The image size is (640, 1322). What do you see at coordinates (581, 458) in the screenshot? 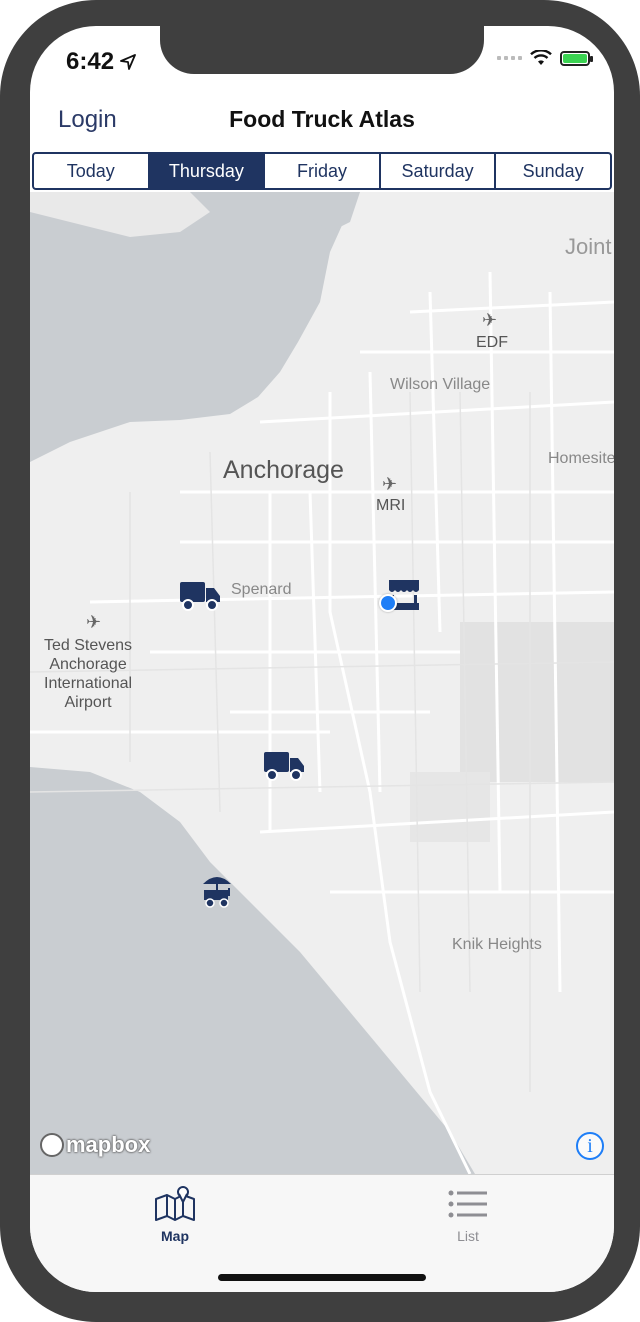
I see `label-homesite: Homesite` at bounding box center [581, 458].